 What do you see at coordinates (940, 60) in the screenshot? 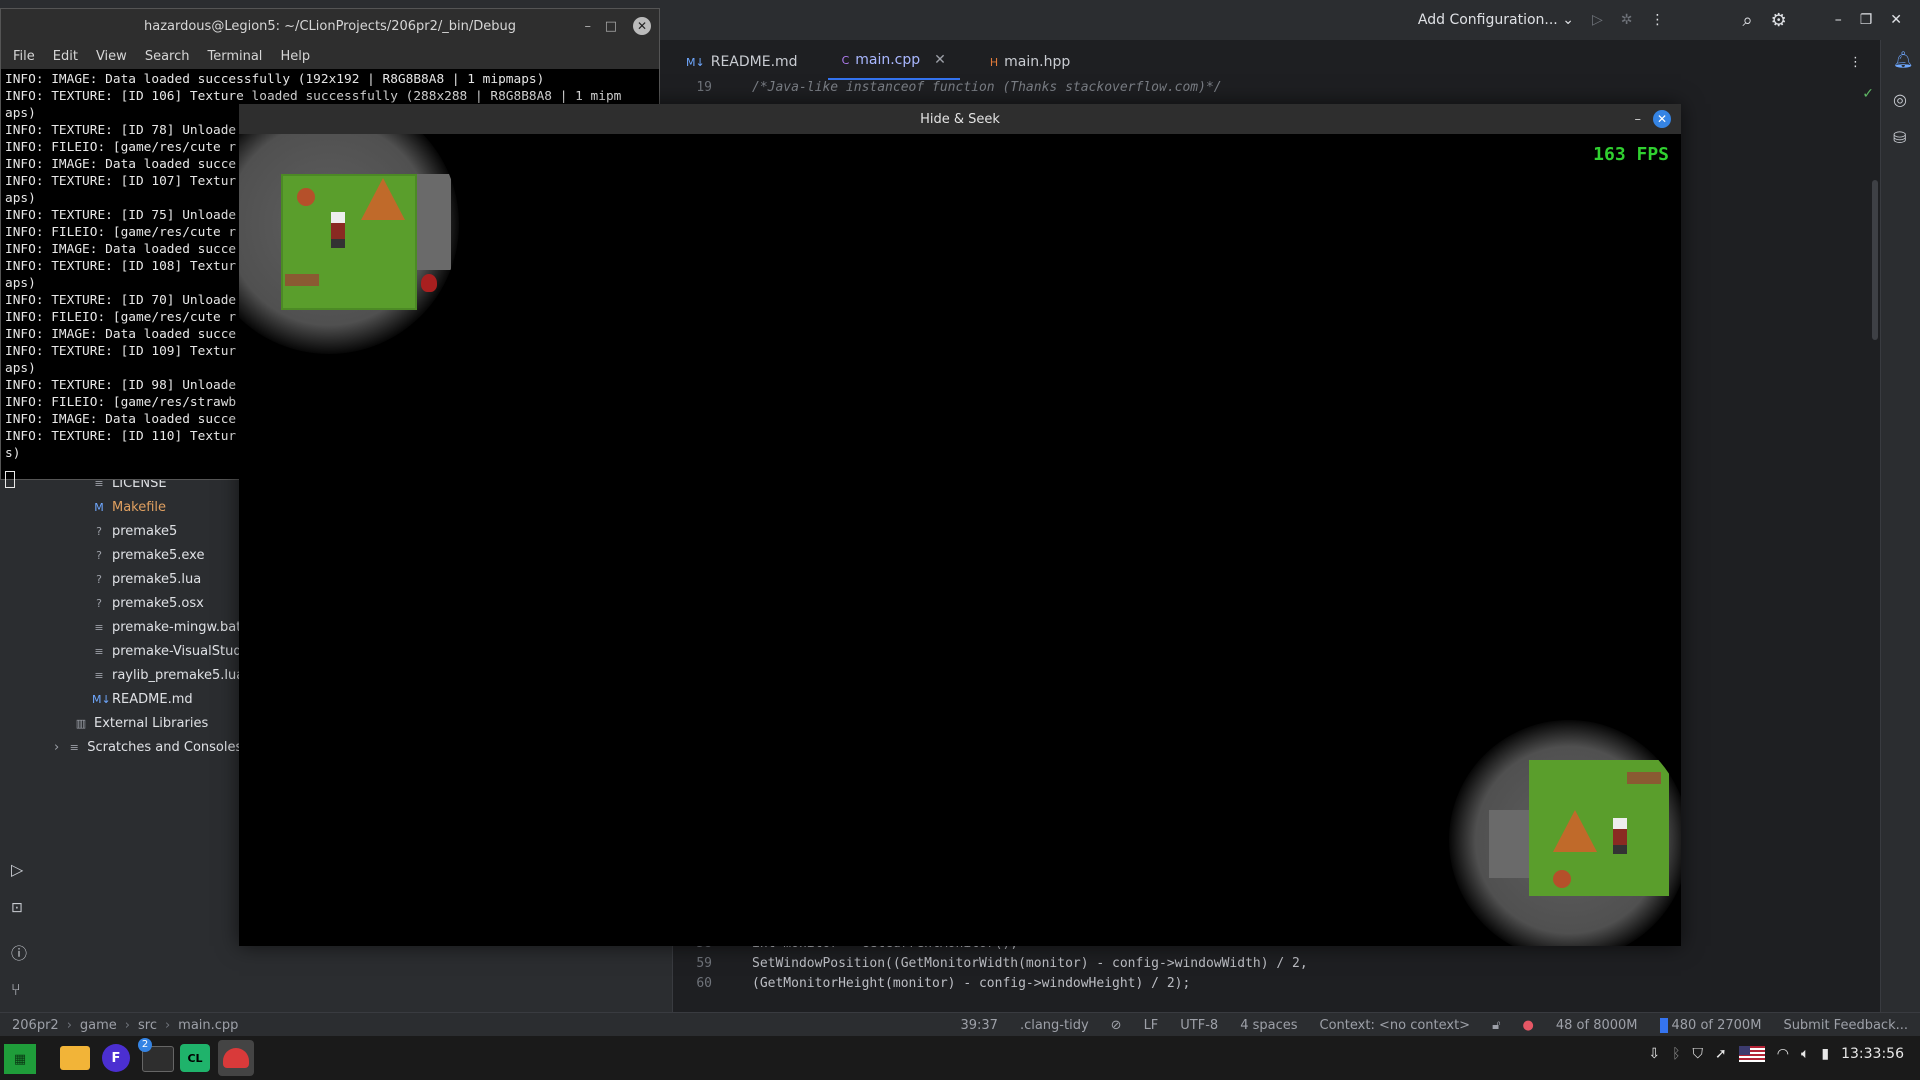
I see `close-tab-icon: ✕` at bounding box center [940, 60].